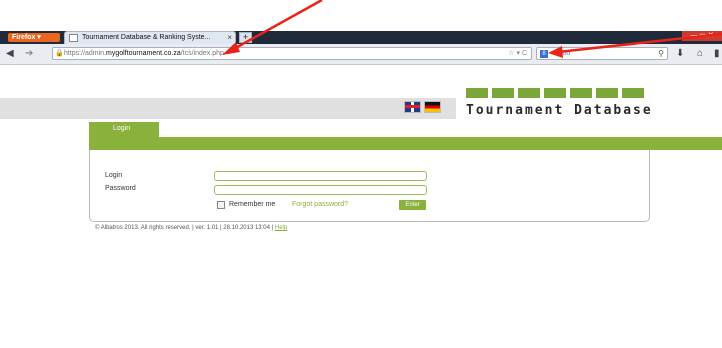  I want to click on lock-icon: 🔒, so click(59, 53).